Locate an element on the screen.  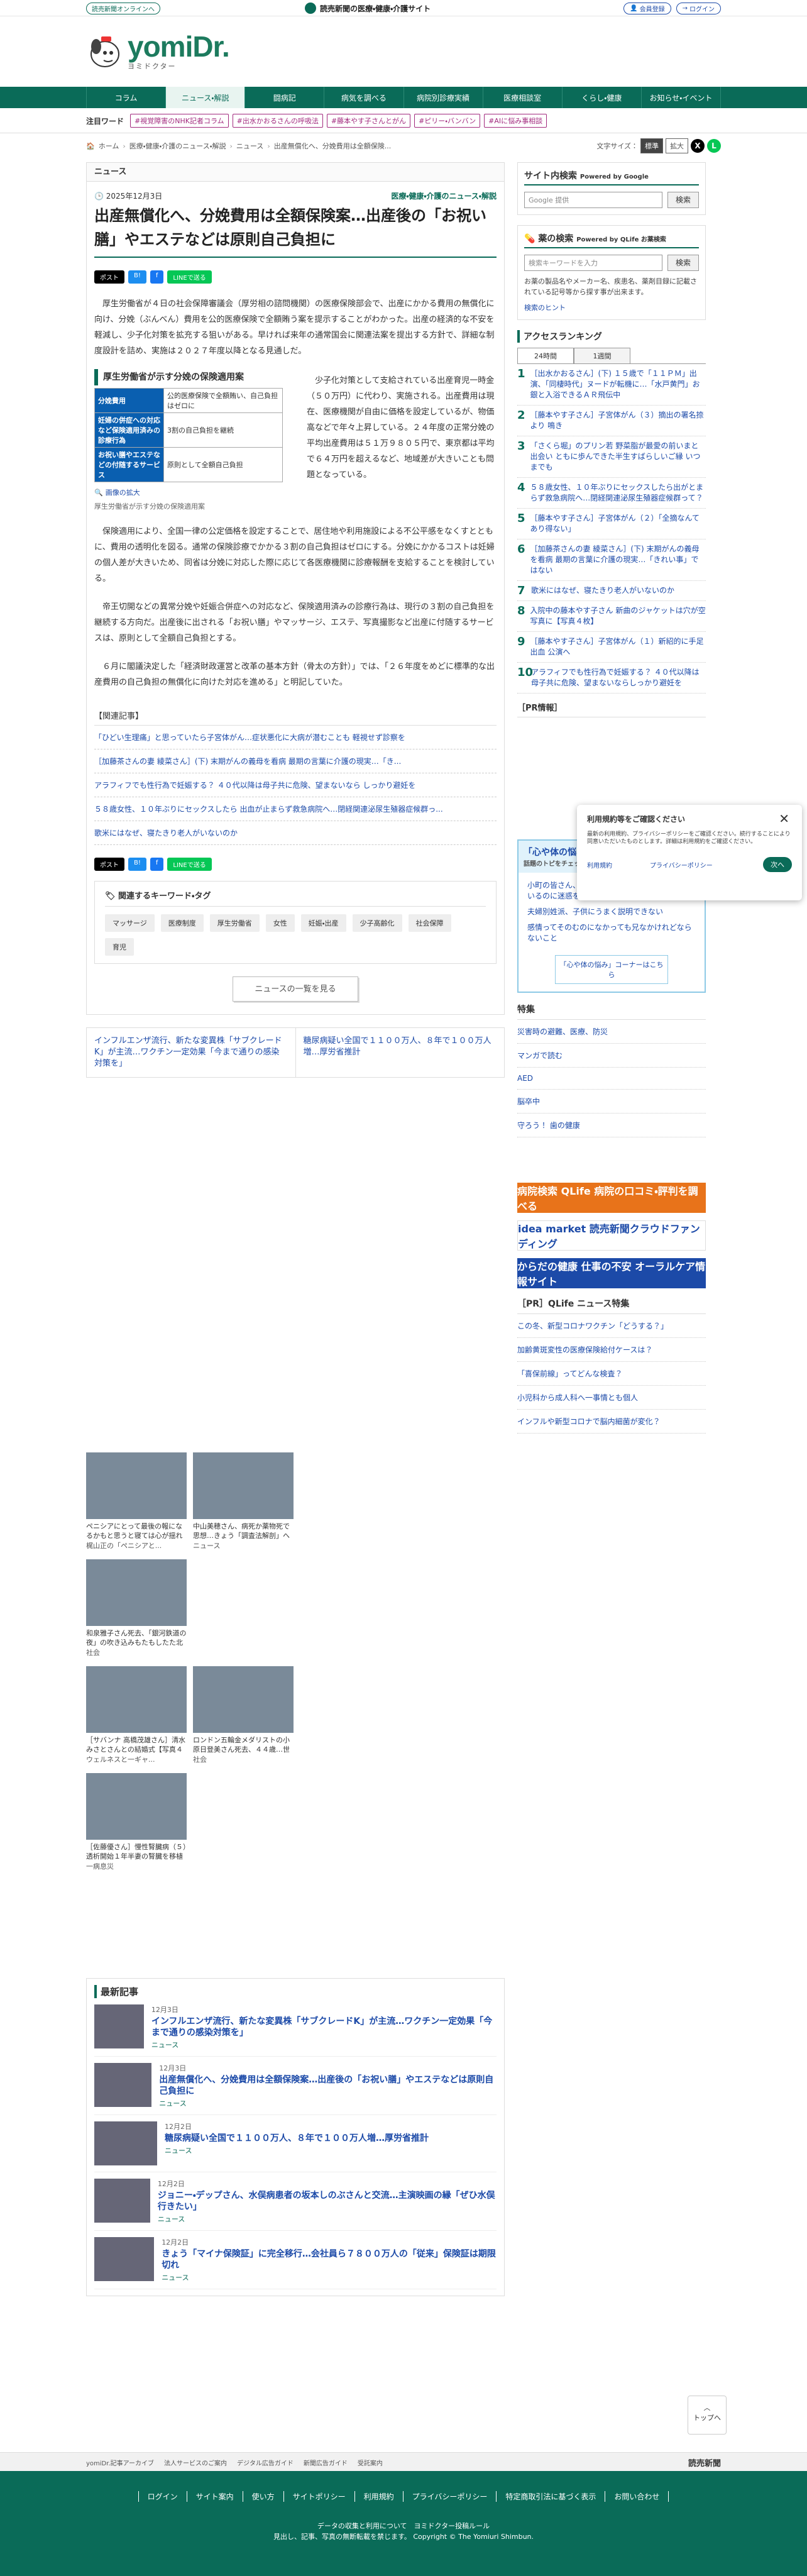
footer-nav-link: プライバシーポリシー is located at coordinates (449, 2496).